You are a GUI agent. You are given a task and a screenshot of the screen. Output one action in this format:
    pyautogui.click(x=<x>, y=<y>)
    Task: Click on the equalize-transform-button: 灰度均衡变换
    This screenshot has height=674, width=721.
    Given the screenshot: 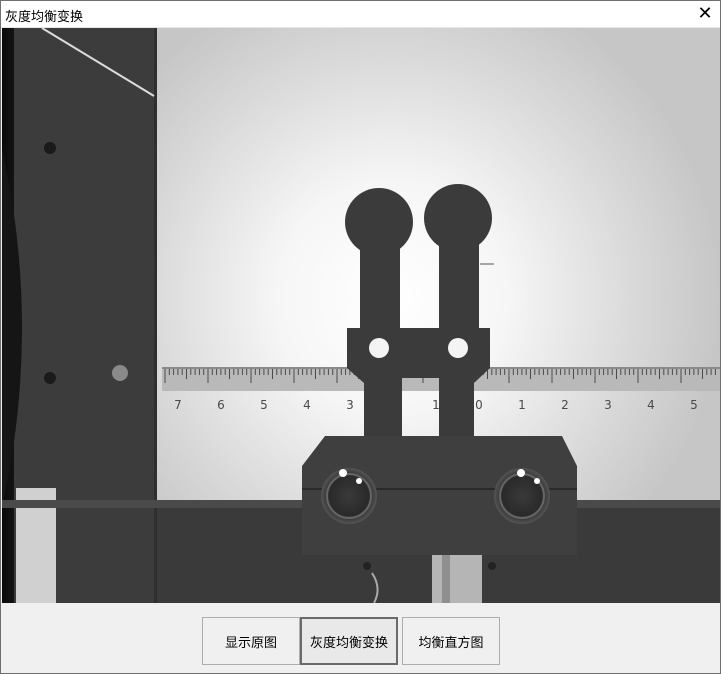 What is the action you would take?
    pyautogui.click(x=349, y=641)
    